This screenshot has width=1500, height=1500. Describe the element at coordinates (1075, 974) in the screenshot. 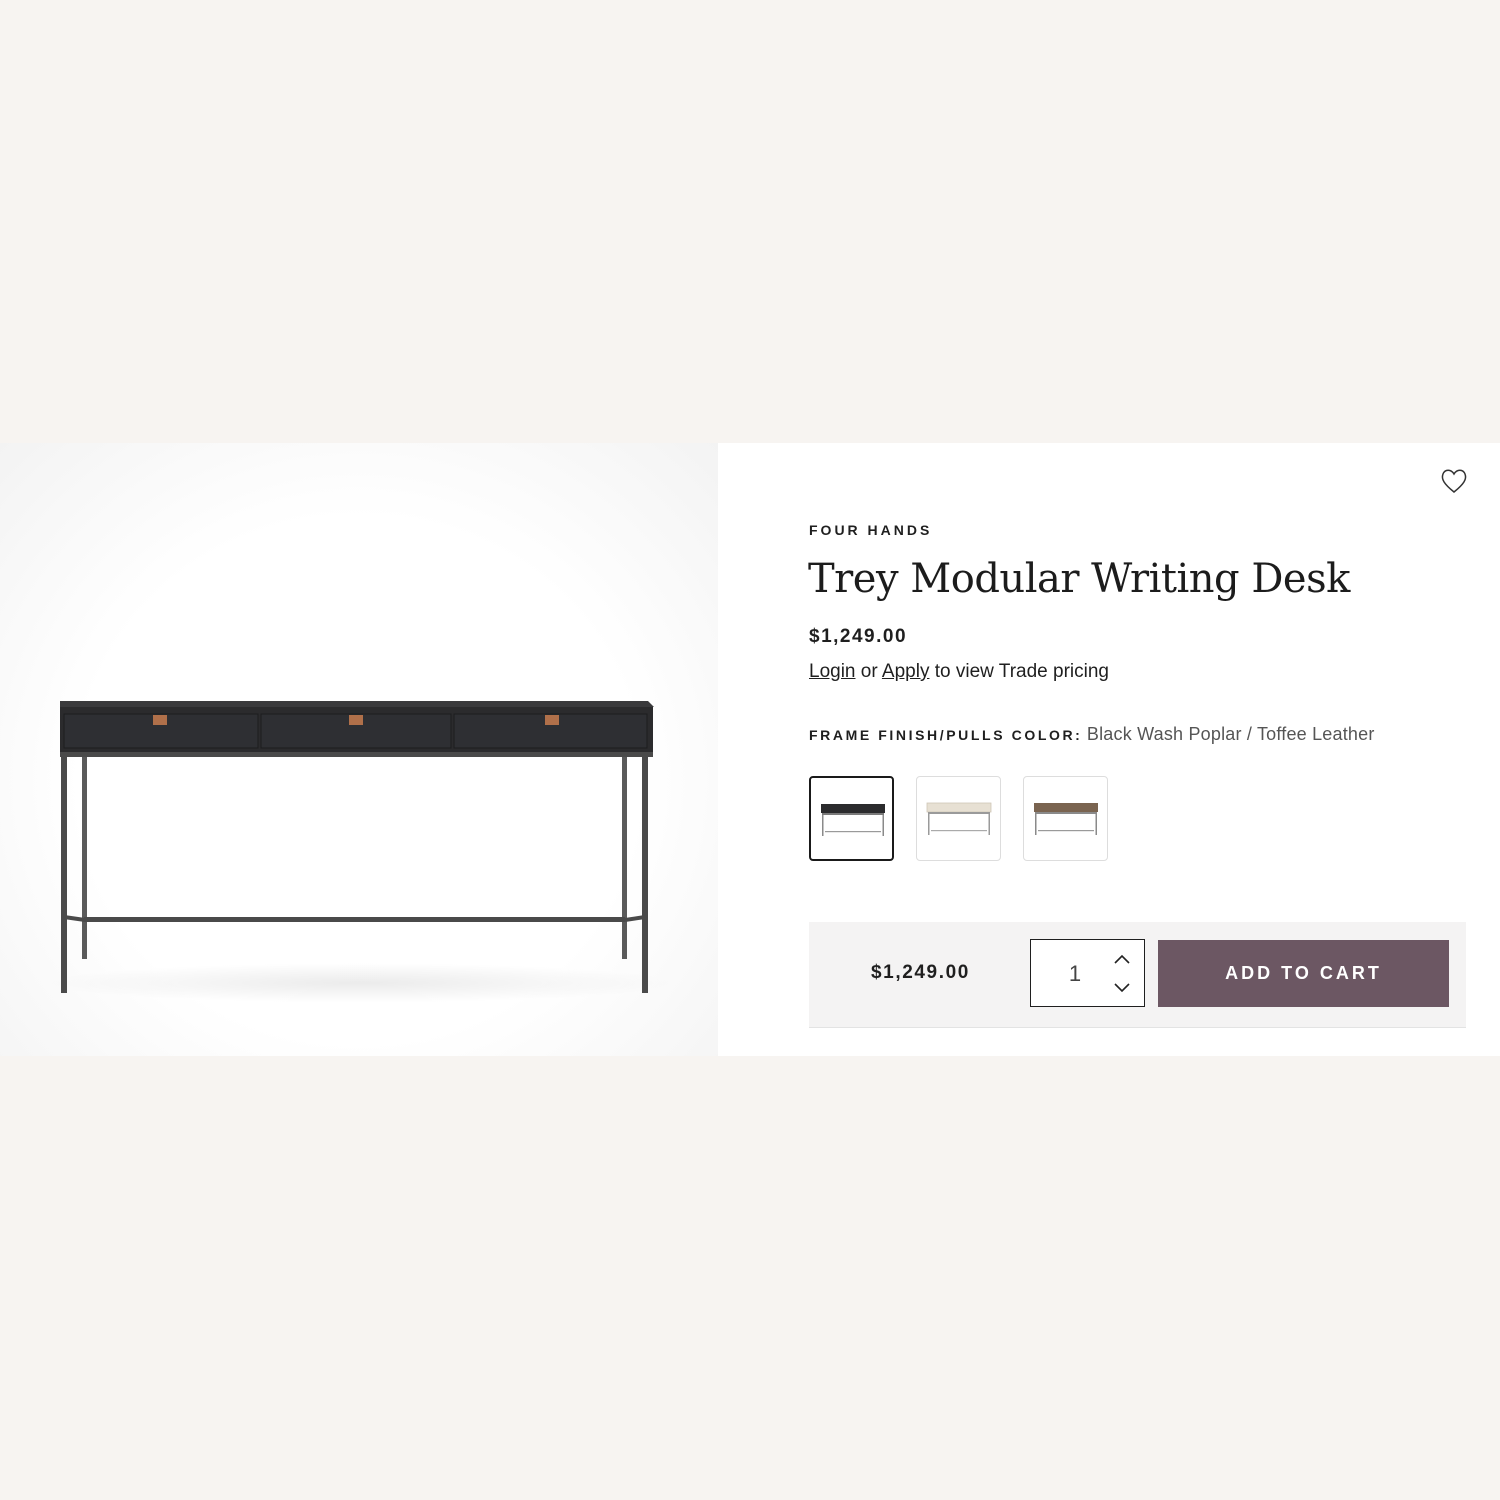

I see `quantity-input` at that location.